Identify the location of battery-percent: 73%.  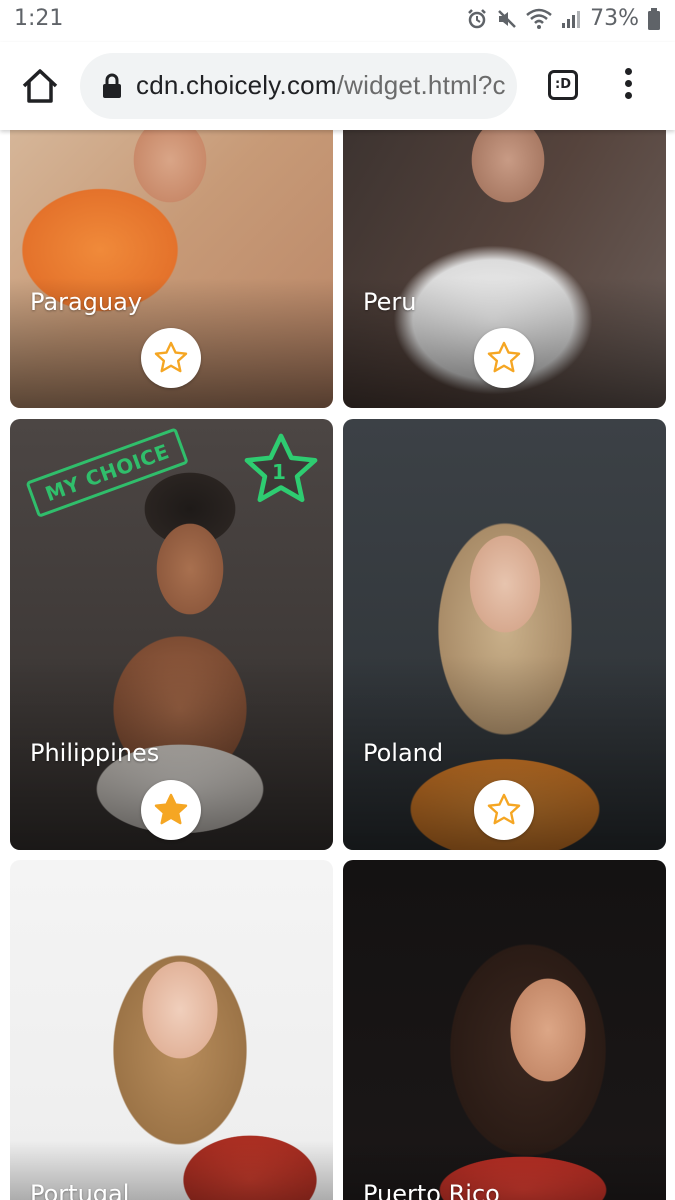
(614, 18).